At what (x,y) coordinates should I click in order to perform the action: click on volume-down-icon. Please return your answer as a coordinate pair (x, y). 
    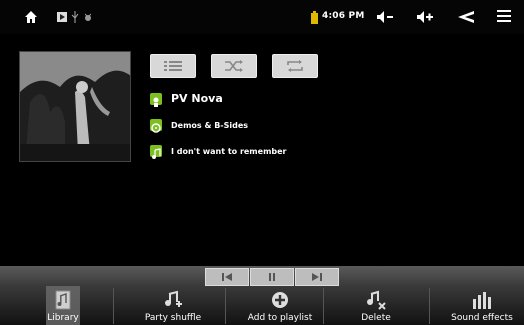
    Looking at the image, I should click on (385, 17).